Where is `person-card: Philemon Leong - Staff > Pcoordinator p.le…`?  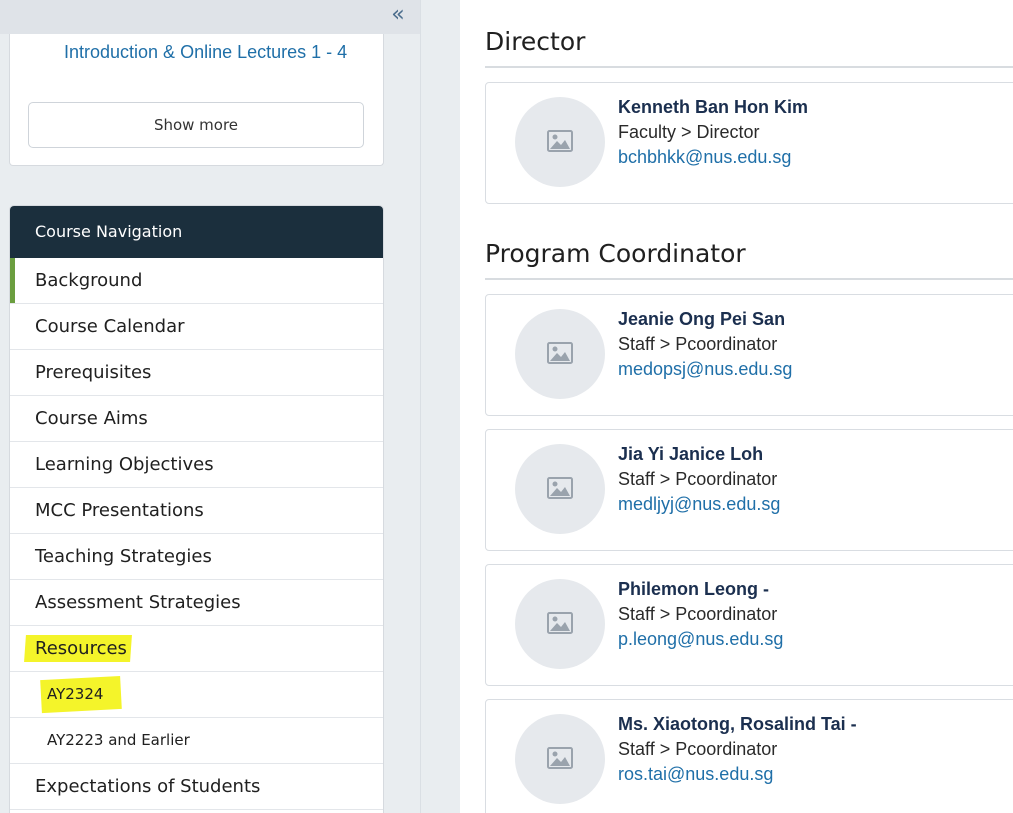 person-card: Philemon Leong - Staff > Pcoordinator p.le… is located at coordinates (749, 625).